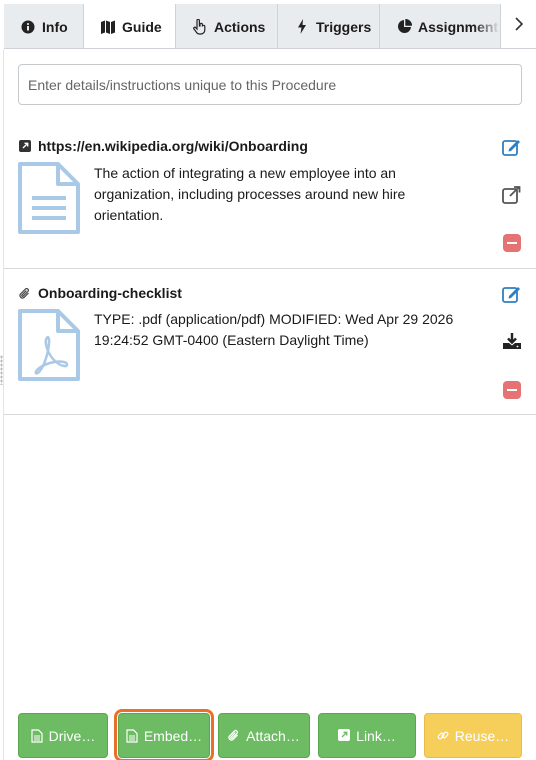 The width and height of the screenshot is (536, 760). I want to click on item-title-row: Onboarding-checklist, so click(100, 293).